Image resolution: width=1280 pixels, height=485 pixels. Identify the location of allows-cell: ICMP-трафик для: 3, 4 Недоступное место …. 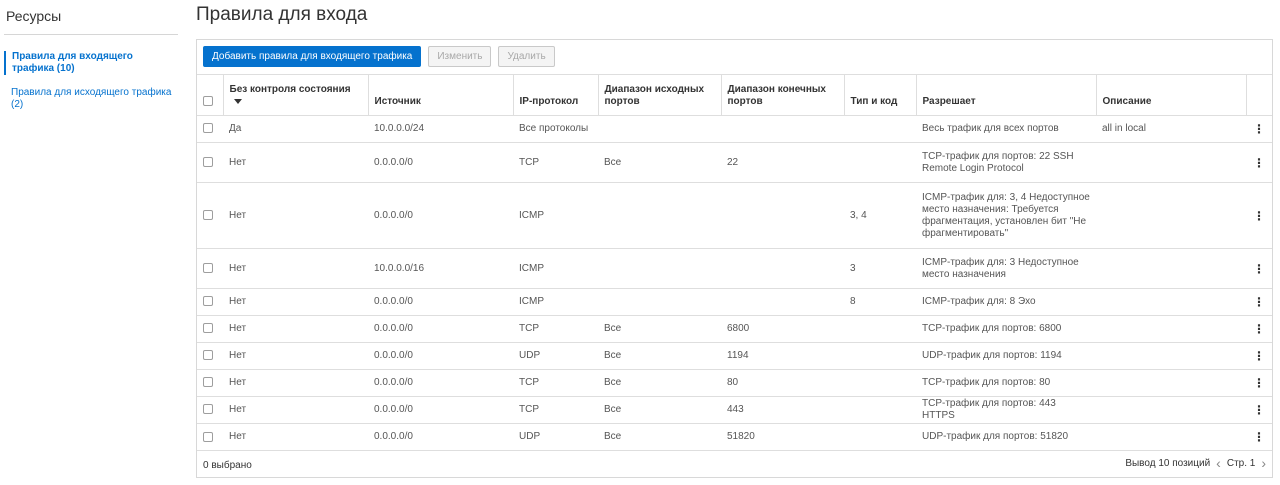
(1006, 215).